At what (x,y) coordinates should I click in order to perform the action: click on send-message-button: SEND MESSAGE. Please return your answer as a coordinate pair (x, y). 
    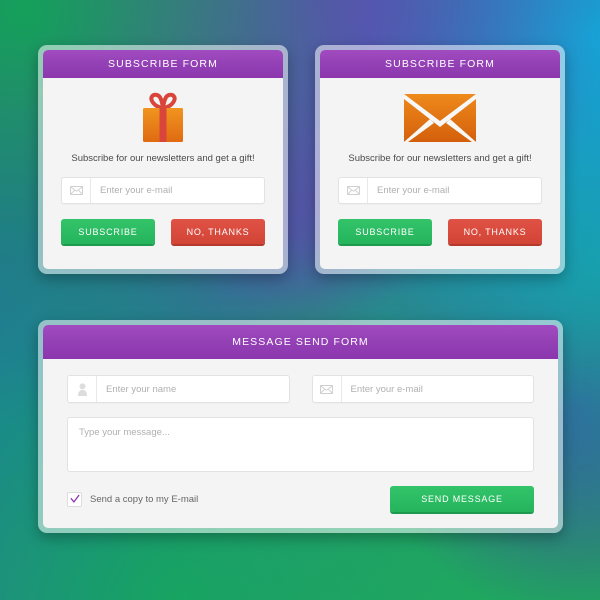
    Looking at the image, I should click on (462, 499).